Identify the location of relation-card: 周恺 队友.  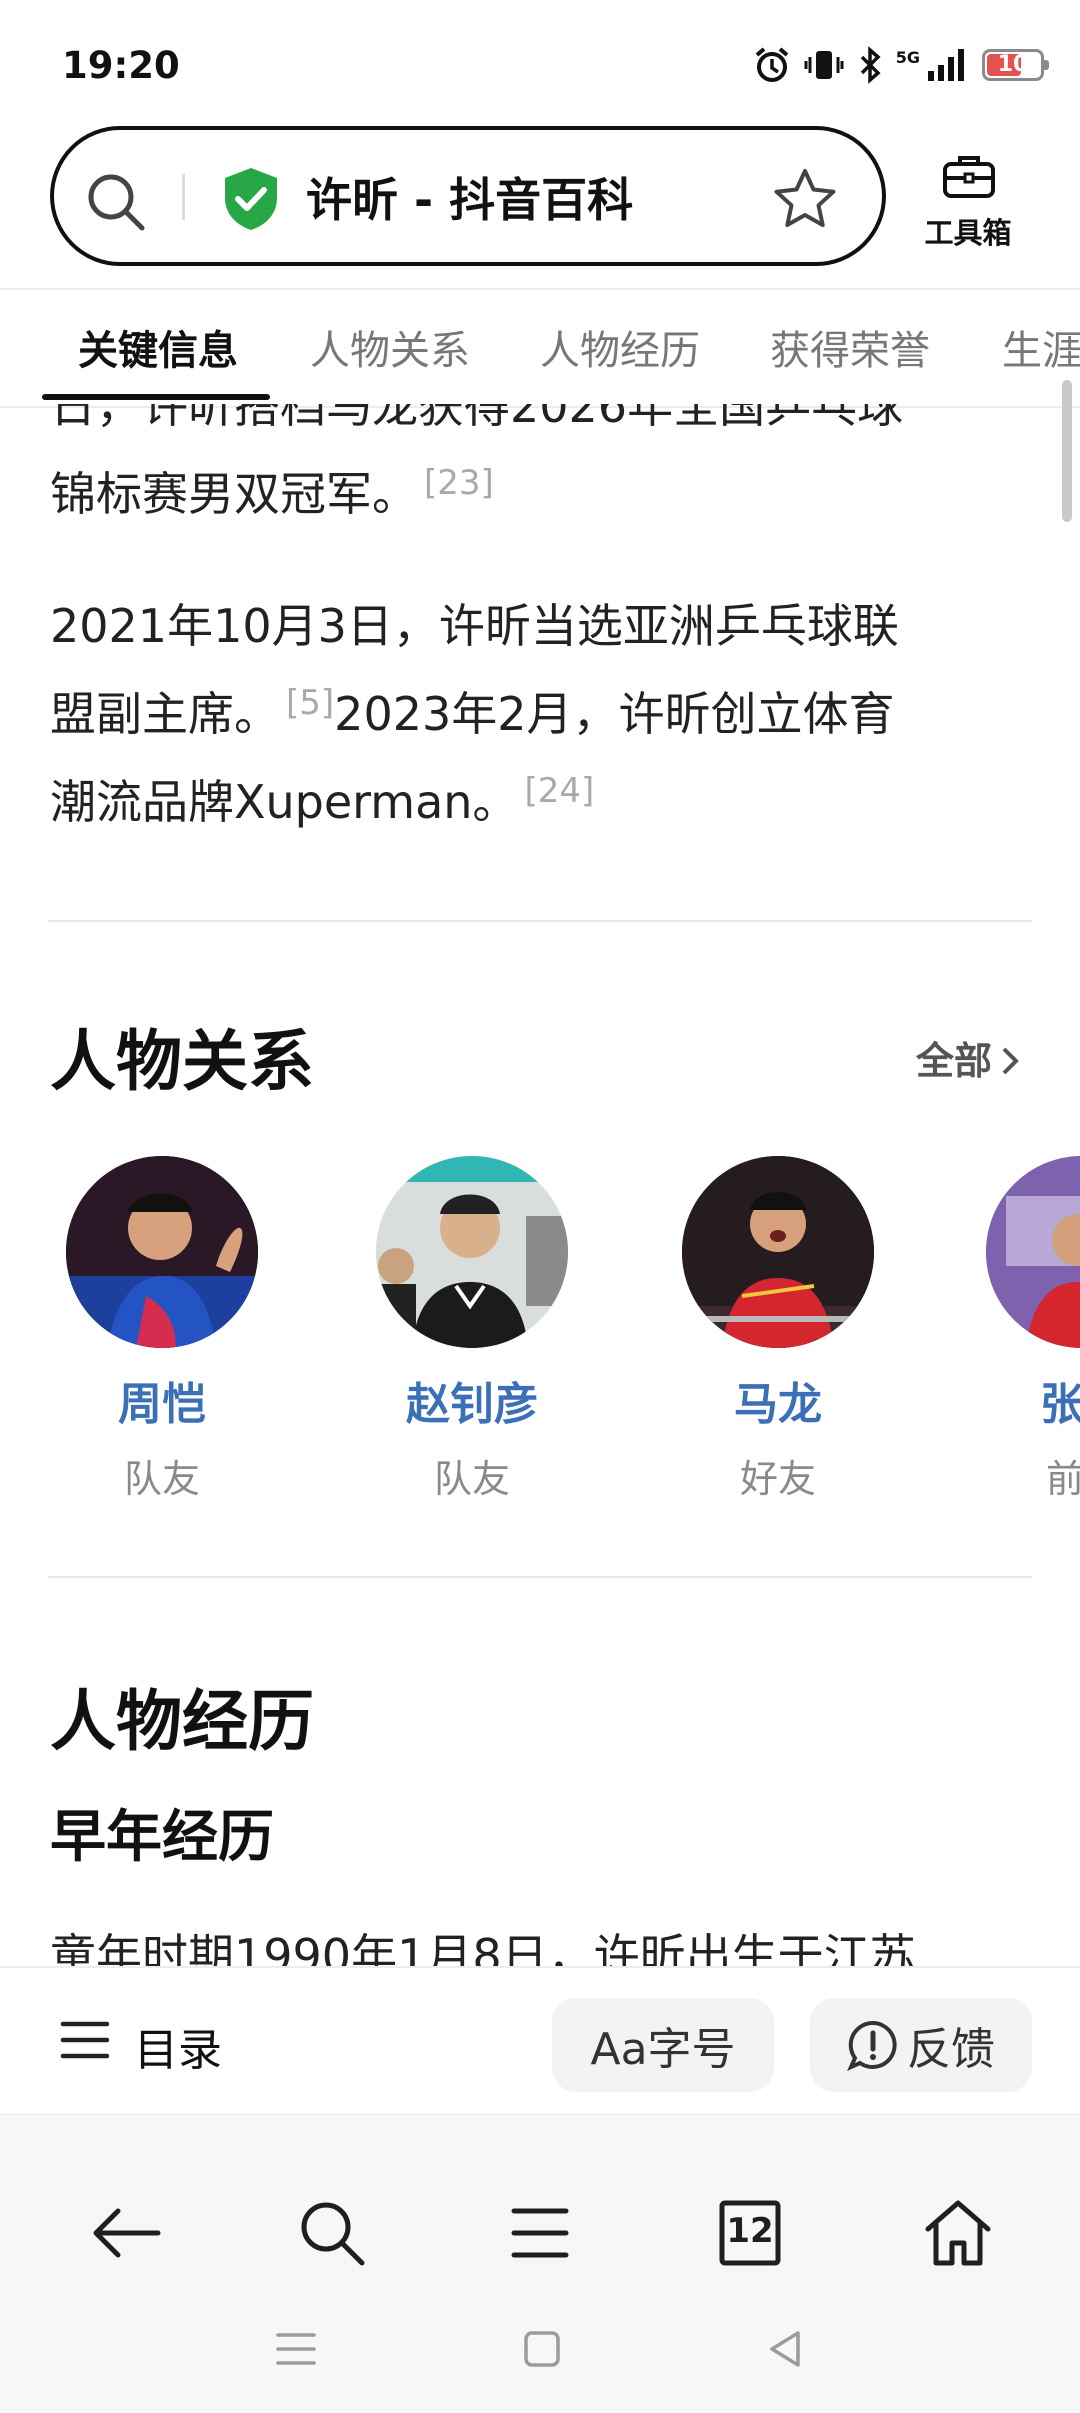
(162, 1329).